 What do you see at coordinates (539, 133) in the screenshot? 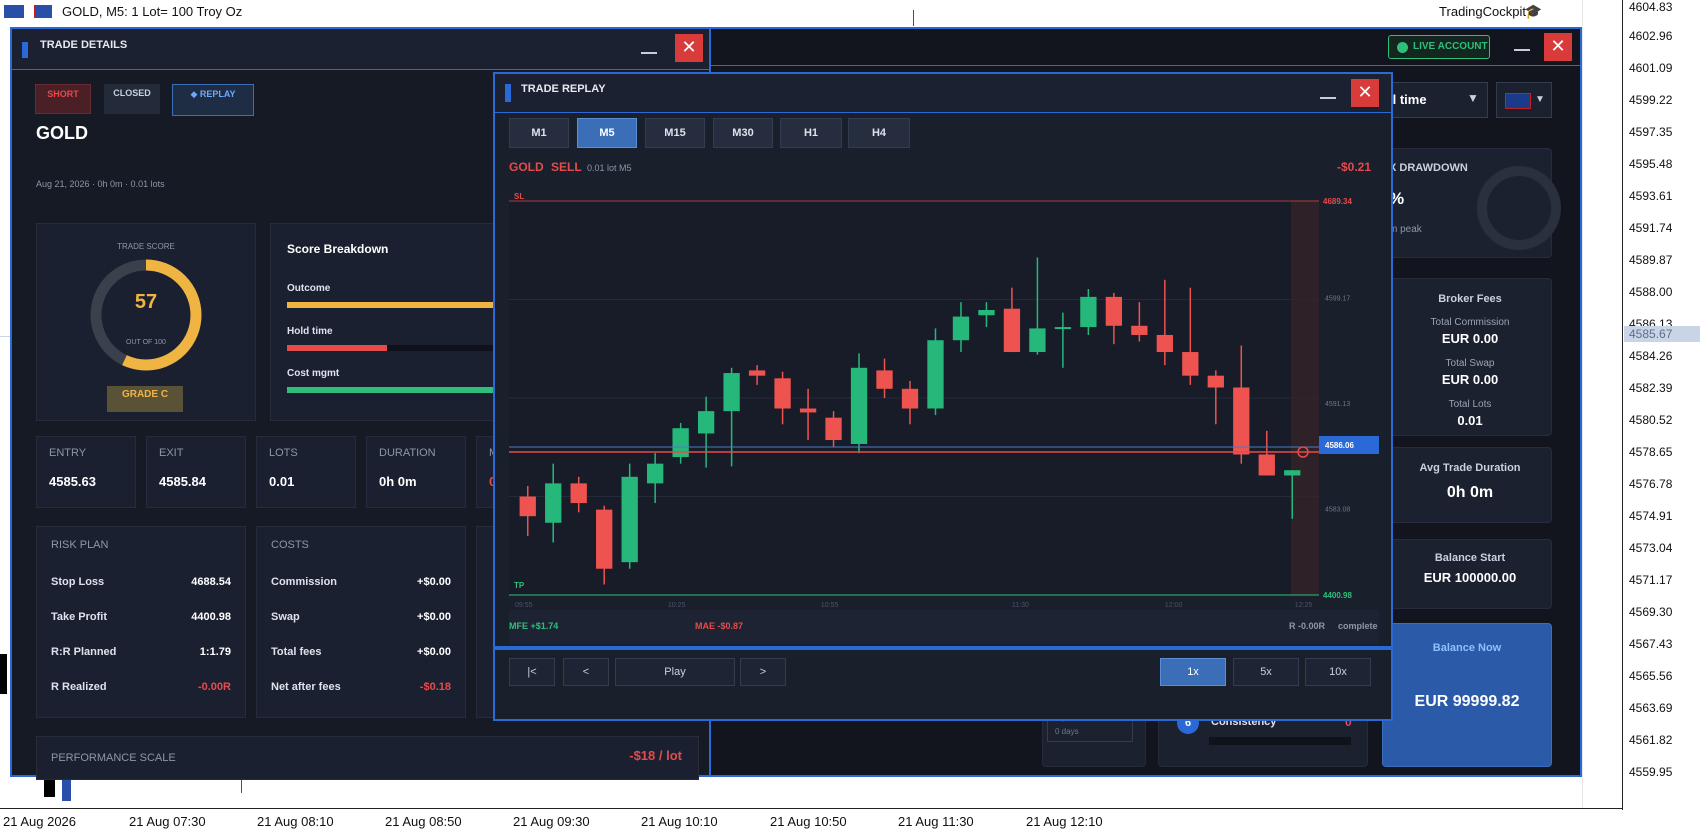
I see `timeframe-m1-button: M1` at bounding box center [539, 133].